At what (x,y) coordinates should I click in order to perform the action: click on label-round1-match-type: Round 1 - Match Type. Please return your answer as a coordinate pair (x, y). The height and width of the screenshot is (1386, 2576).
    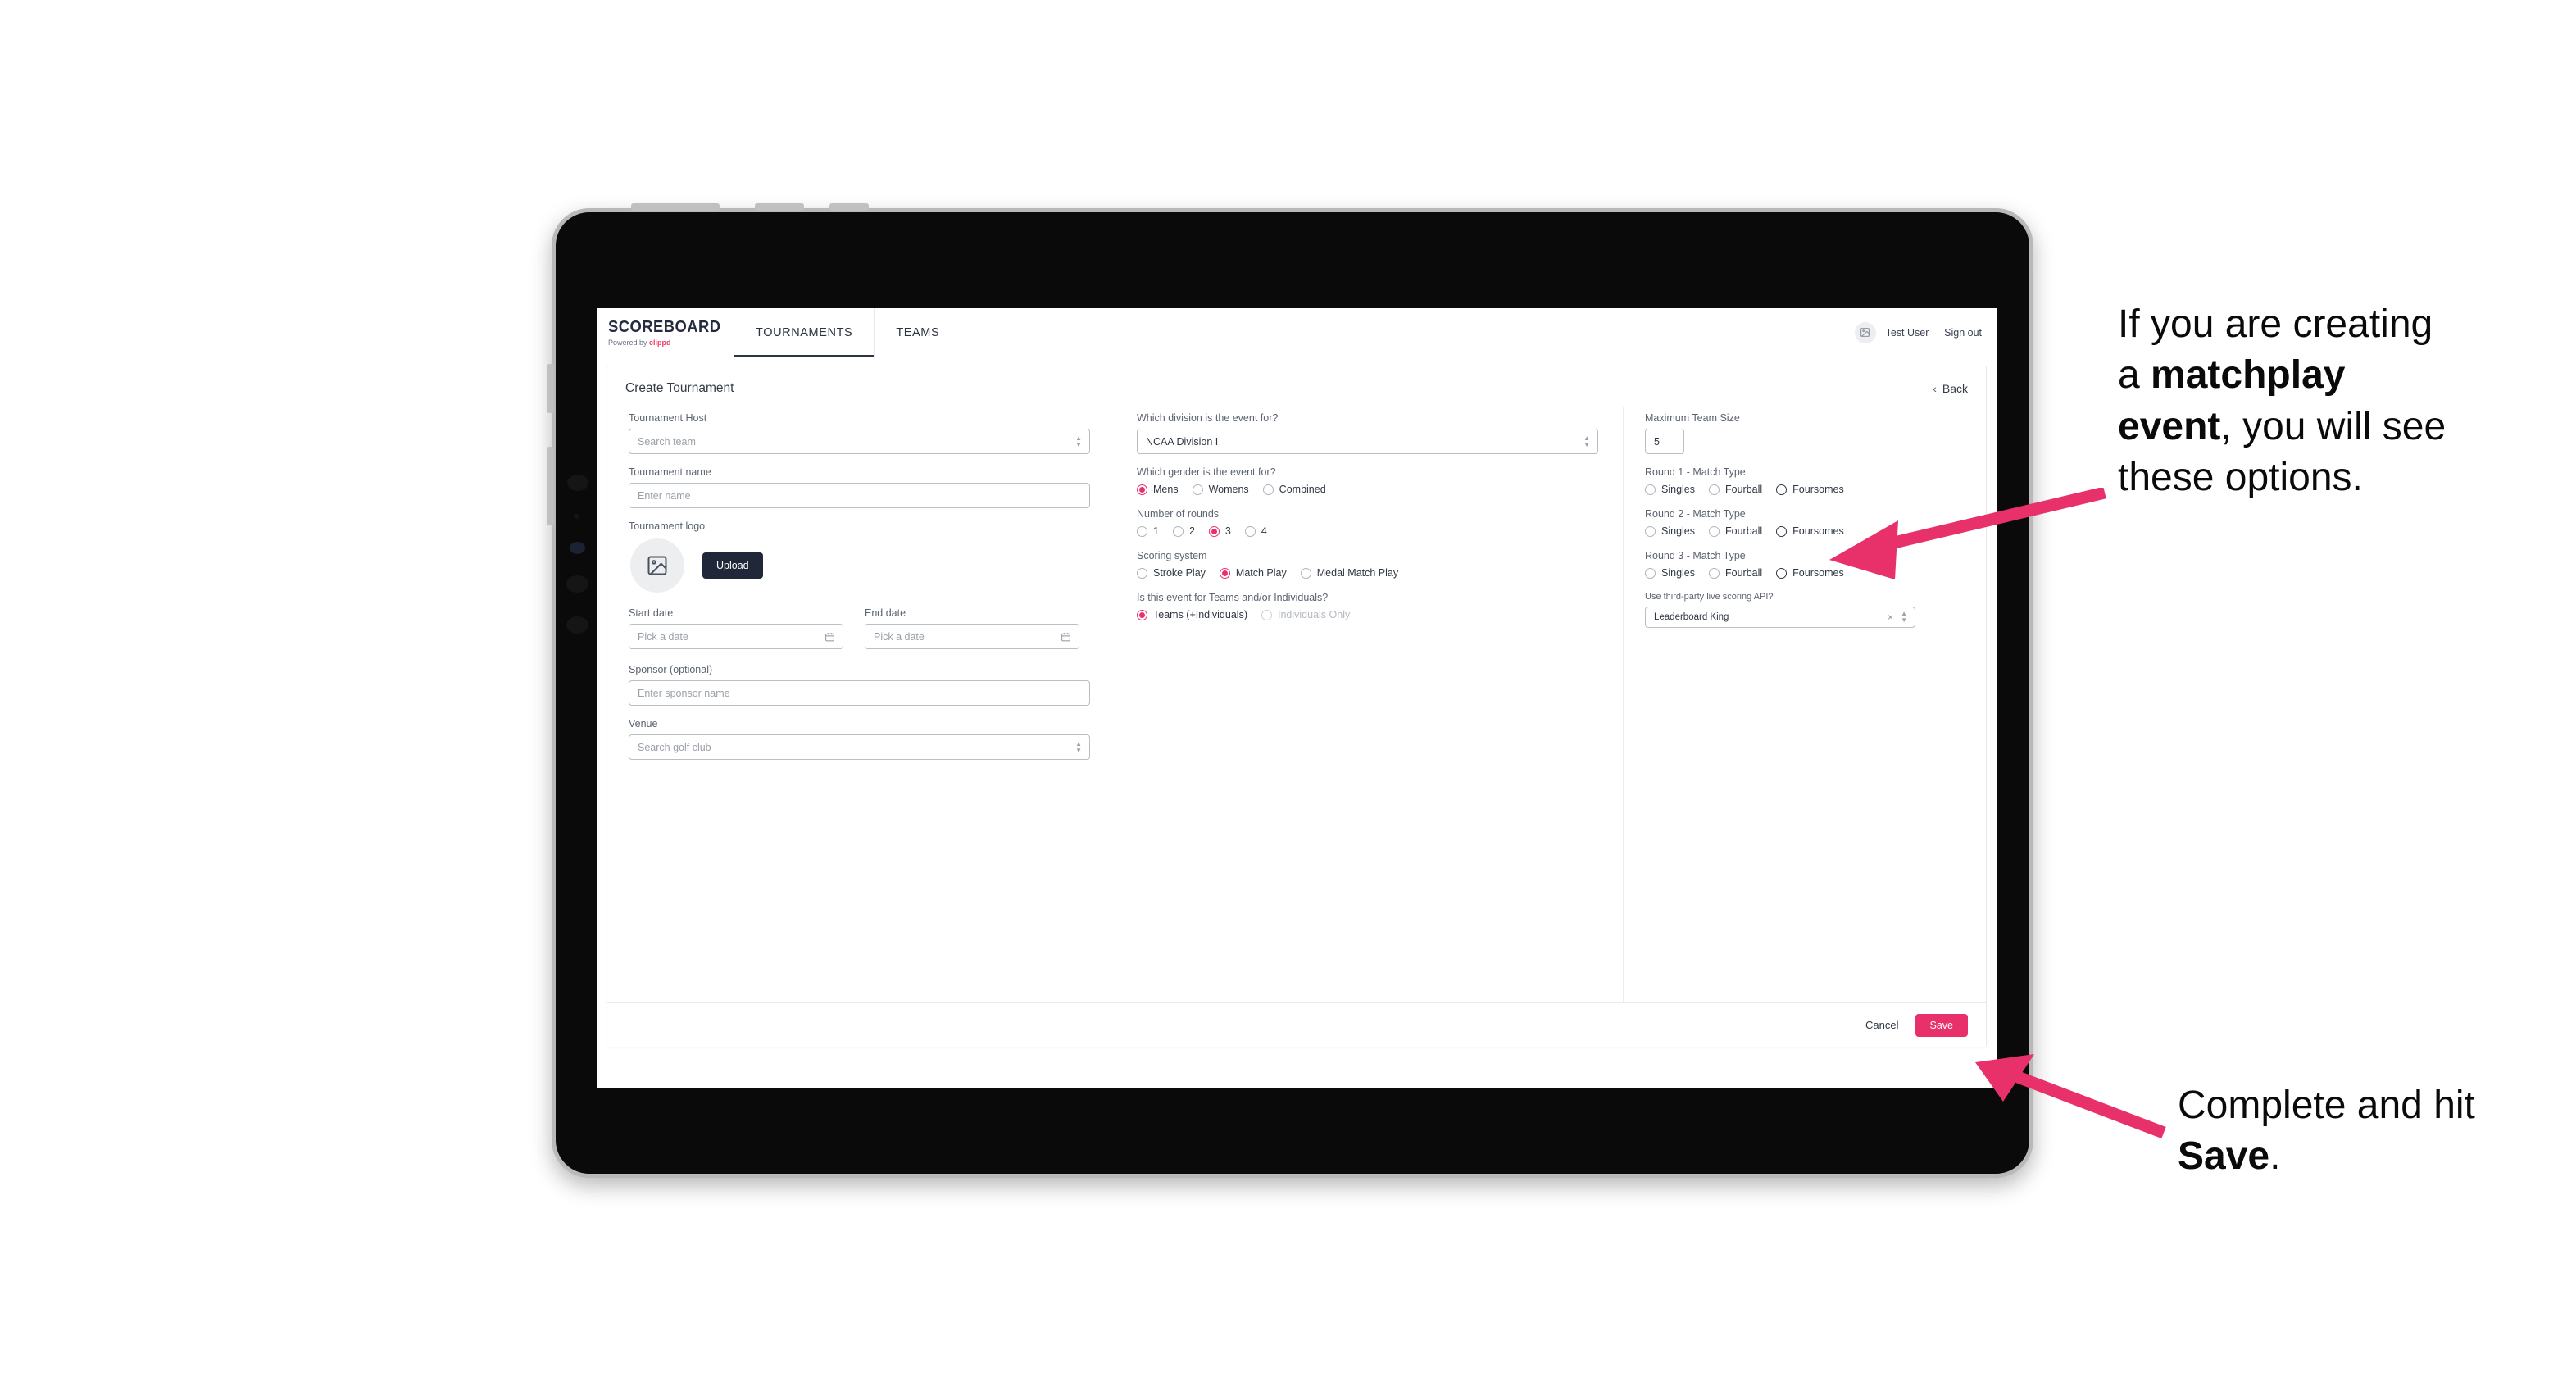
    Looking at the image, I should click on (1695, 472).